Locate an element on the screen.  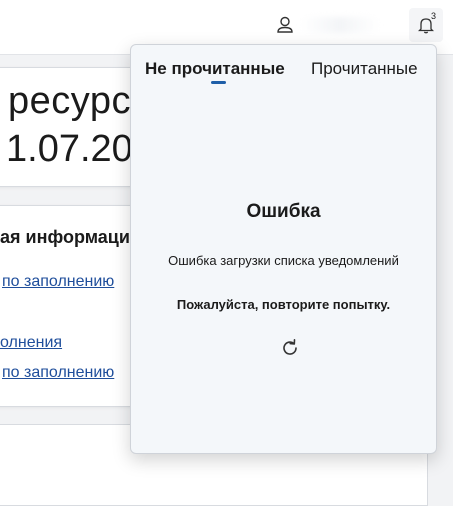
active-tab-indicator is located at coordinates (218, 82).